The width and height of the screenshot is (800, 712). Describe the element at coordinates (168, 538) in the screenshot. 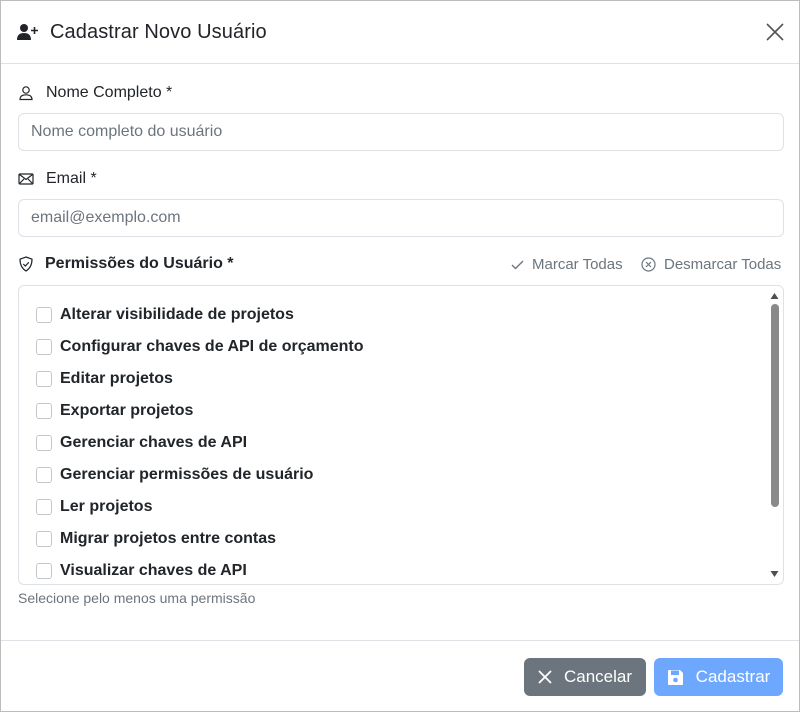

I see `permission-label: Migrar projetos entre contas` at that location.